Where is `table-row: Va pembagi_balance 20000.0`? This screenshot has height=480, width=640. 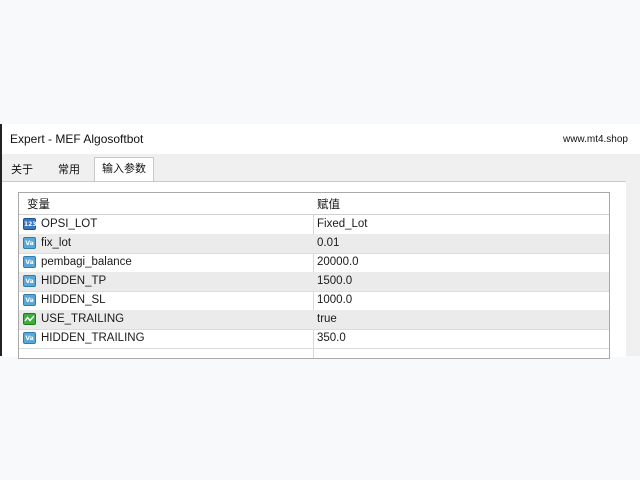 table-row: Va pembagi_balance 20000.0 is located at coordinates (314, 263).